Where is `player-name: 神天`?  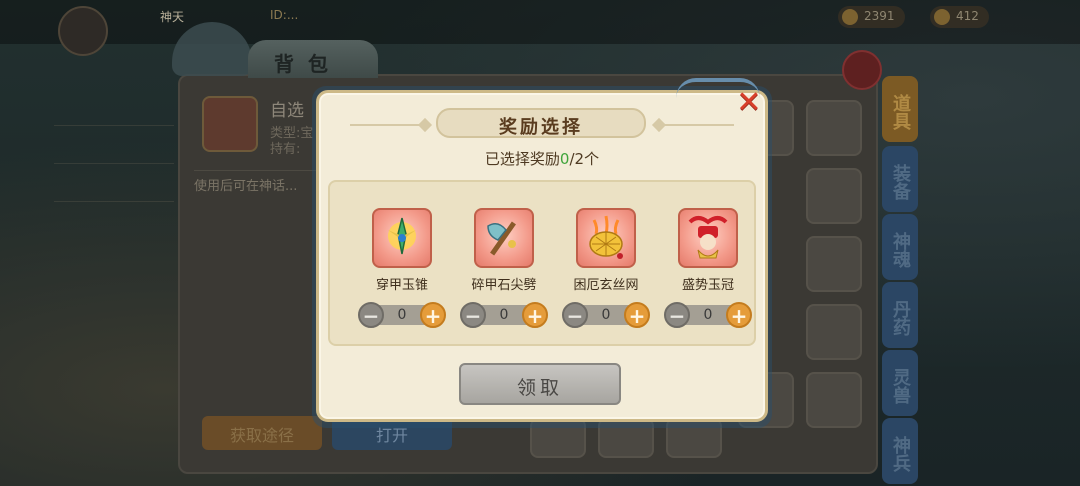
player-name: 神天 is located at coordinates (172, 17).